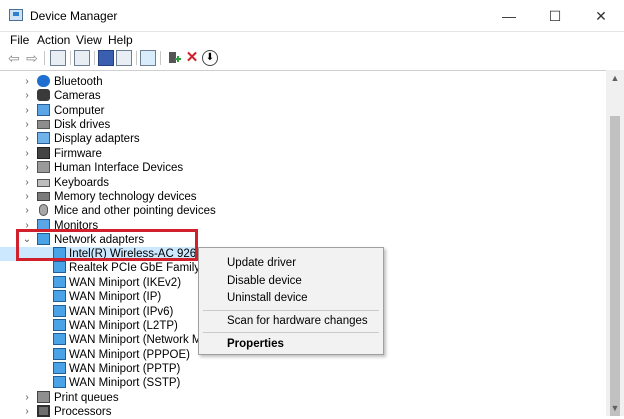  What do you see at coordinates (53, 40) in the screenshot?
I see `menu-action: Action` at bounding box center [53, 40].